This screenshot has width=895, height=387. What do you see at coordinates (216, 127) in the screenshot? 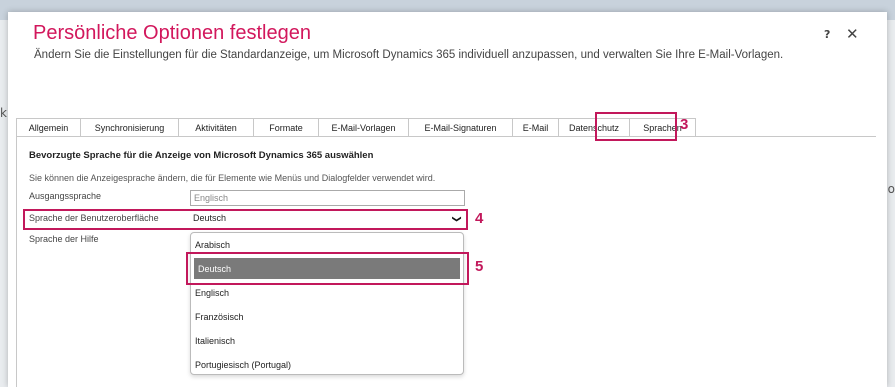
I see `tab-aktivitaeten: Aktivitäten` at bounding box center [216, 127].